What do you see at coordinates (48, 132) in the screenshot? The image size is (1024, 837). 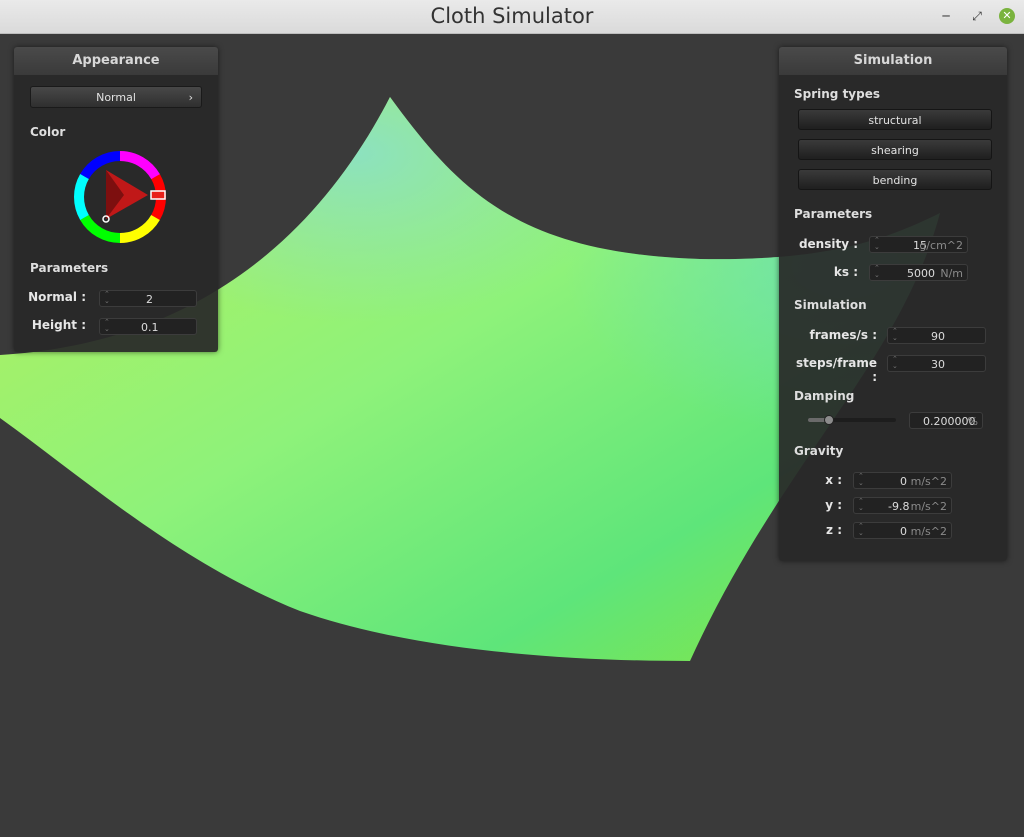 I see `color-label: Color` at bounding box center [48, 132].